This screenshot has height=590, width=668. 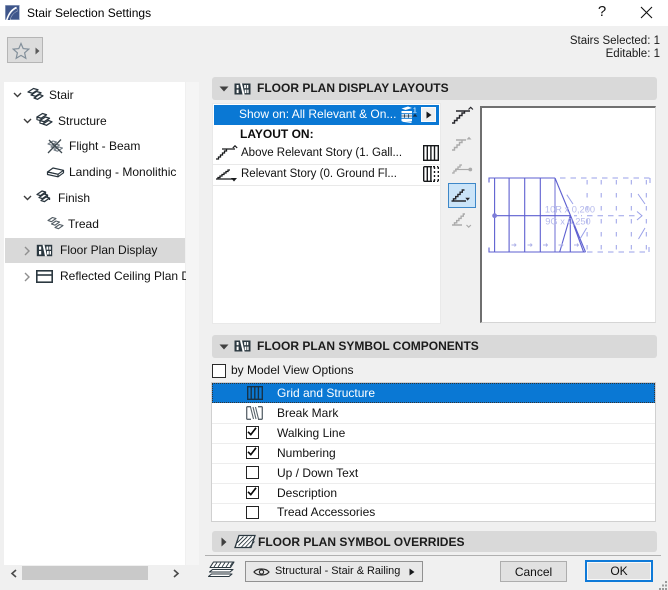 What do you see at coordinates (415, 110) in the screenshot?
I see `svg-text: 1` at bounding box center [415, 110].